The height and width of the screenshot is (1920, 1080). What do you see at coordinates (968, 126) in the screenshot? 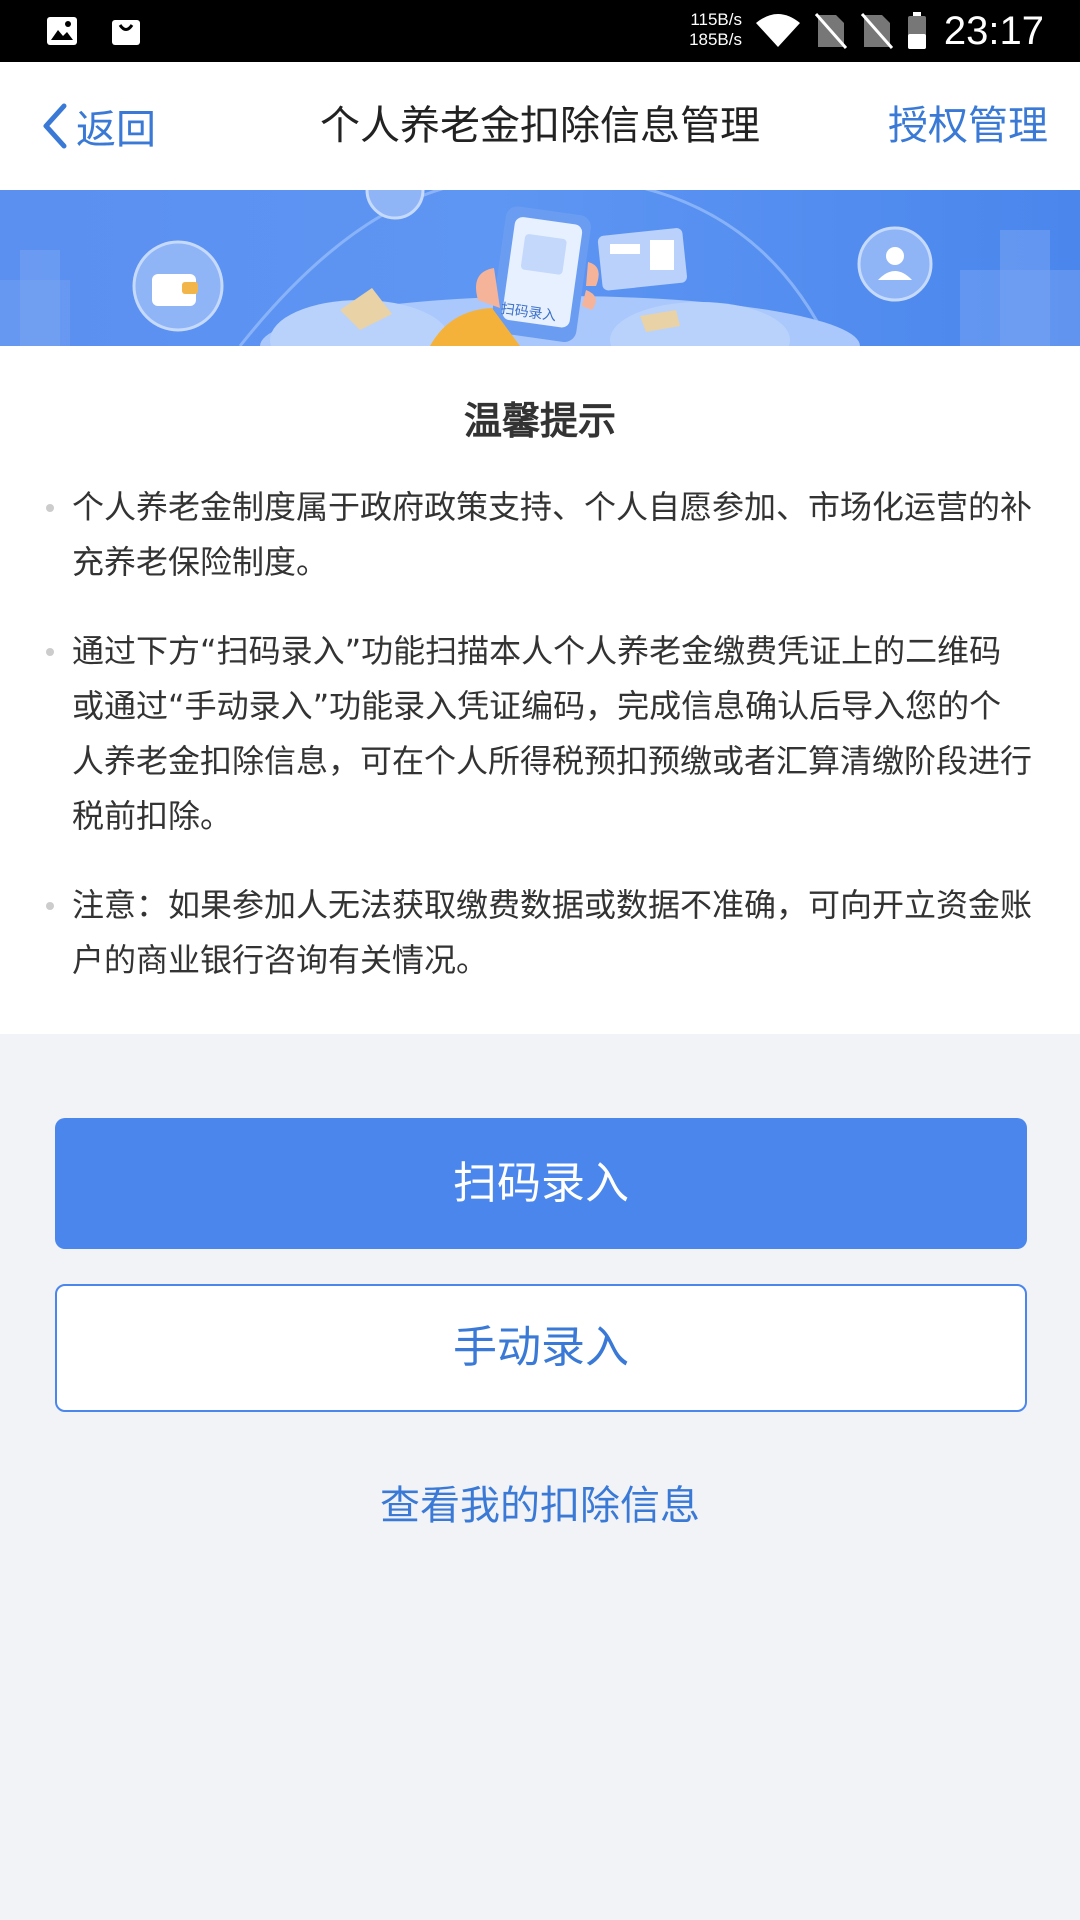
I see `authorization-management-link: 授权管理` at bounding box center [968, 126].